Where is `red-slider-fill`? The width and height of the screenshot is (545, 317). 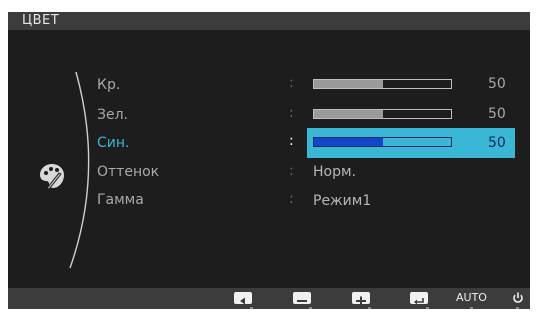
red-slider-fill is located at coordinates (348, 84).